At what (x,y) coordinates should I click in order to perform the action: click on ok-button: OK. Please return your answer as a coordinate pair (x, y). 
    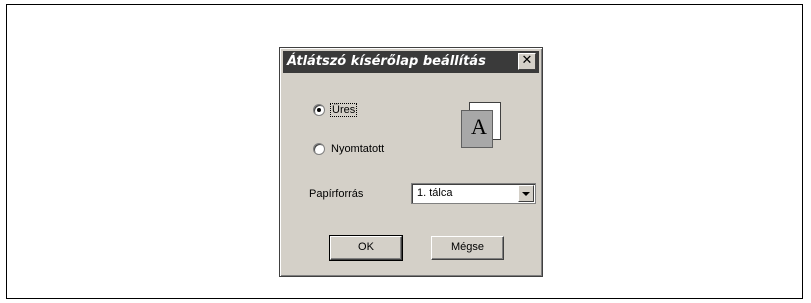
    Looking at the image, I should click on (366, 248).